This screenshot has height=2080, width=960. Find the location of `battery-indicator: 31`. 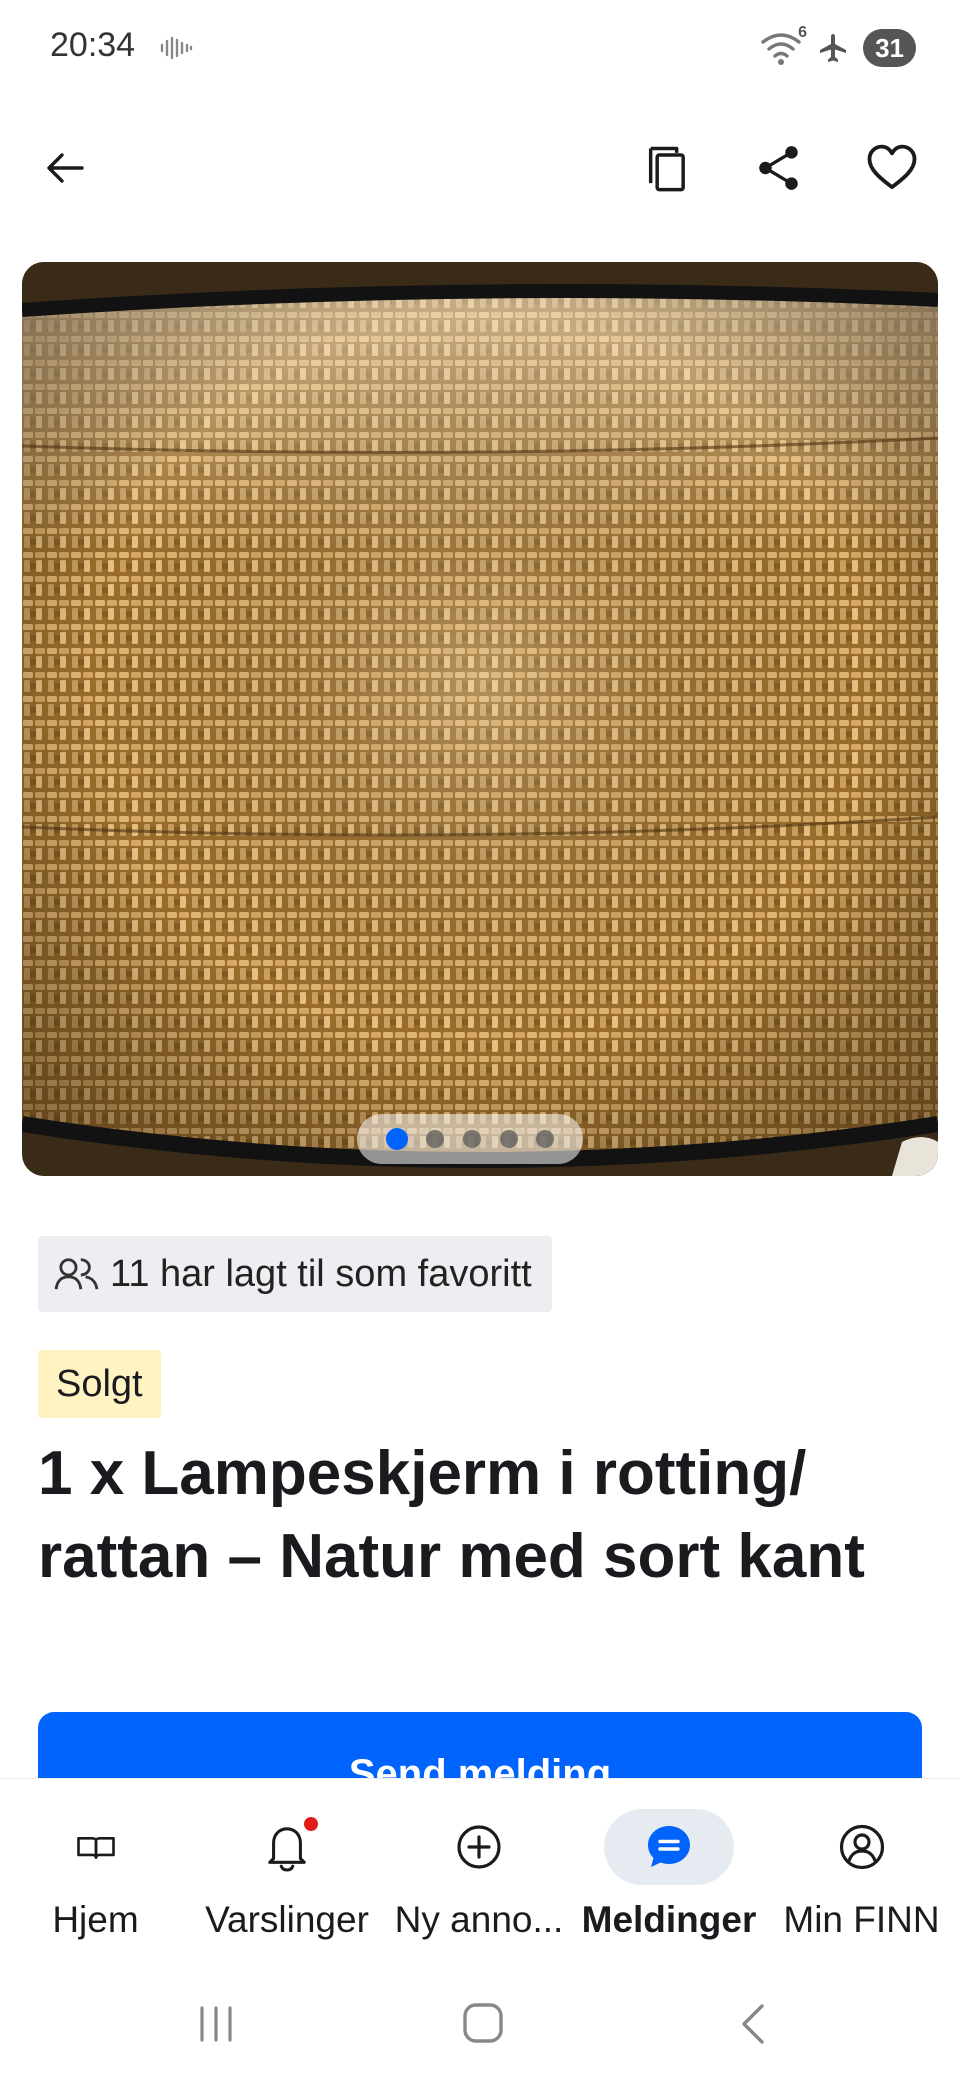

battery-indicator: 31 is located at coordinates (889, 48).